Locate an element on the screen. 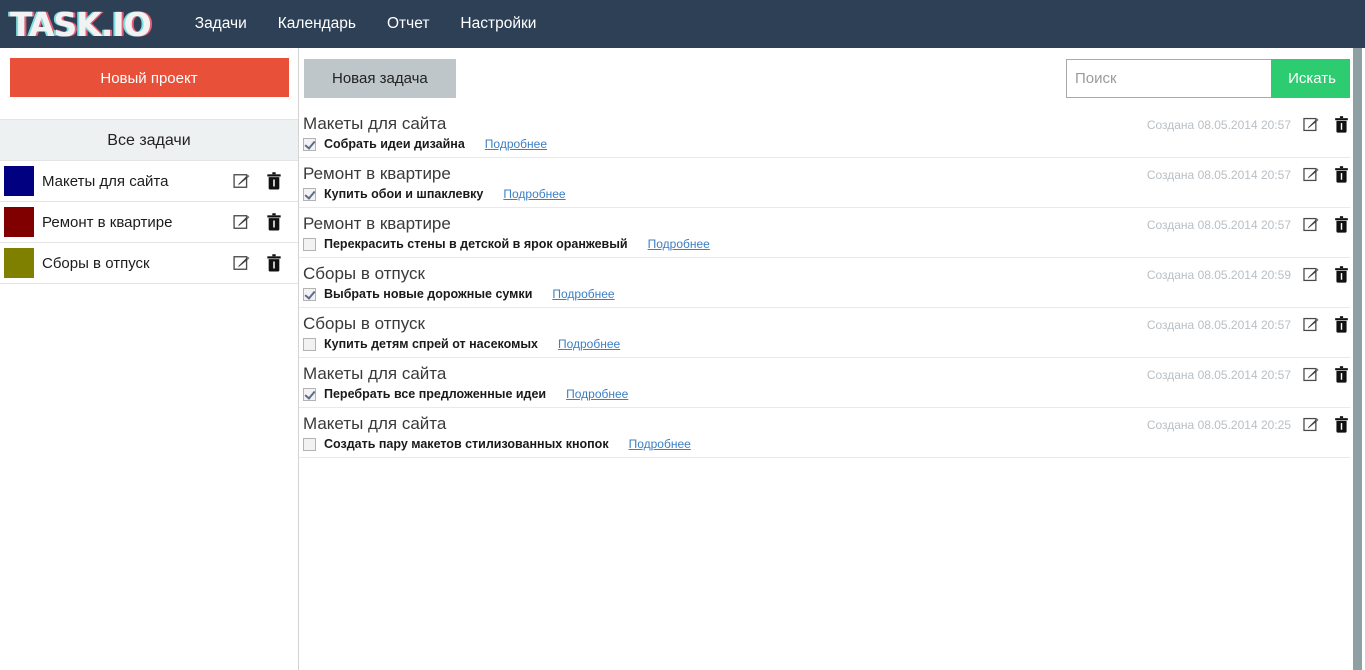  sidebar-item-all-tasks: Все задачи is located at coordinates (149, 140).